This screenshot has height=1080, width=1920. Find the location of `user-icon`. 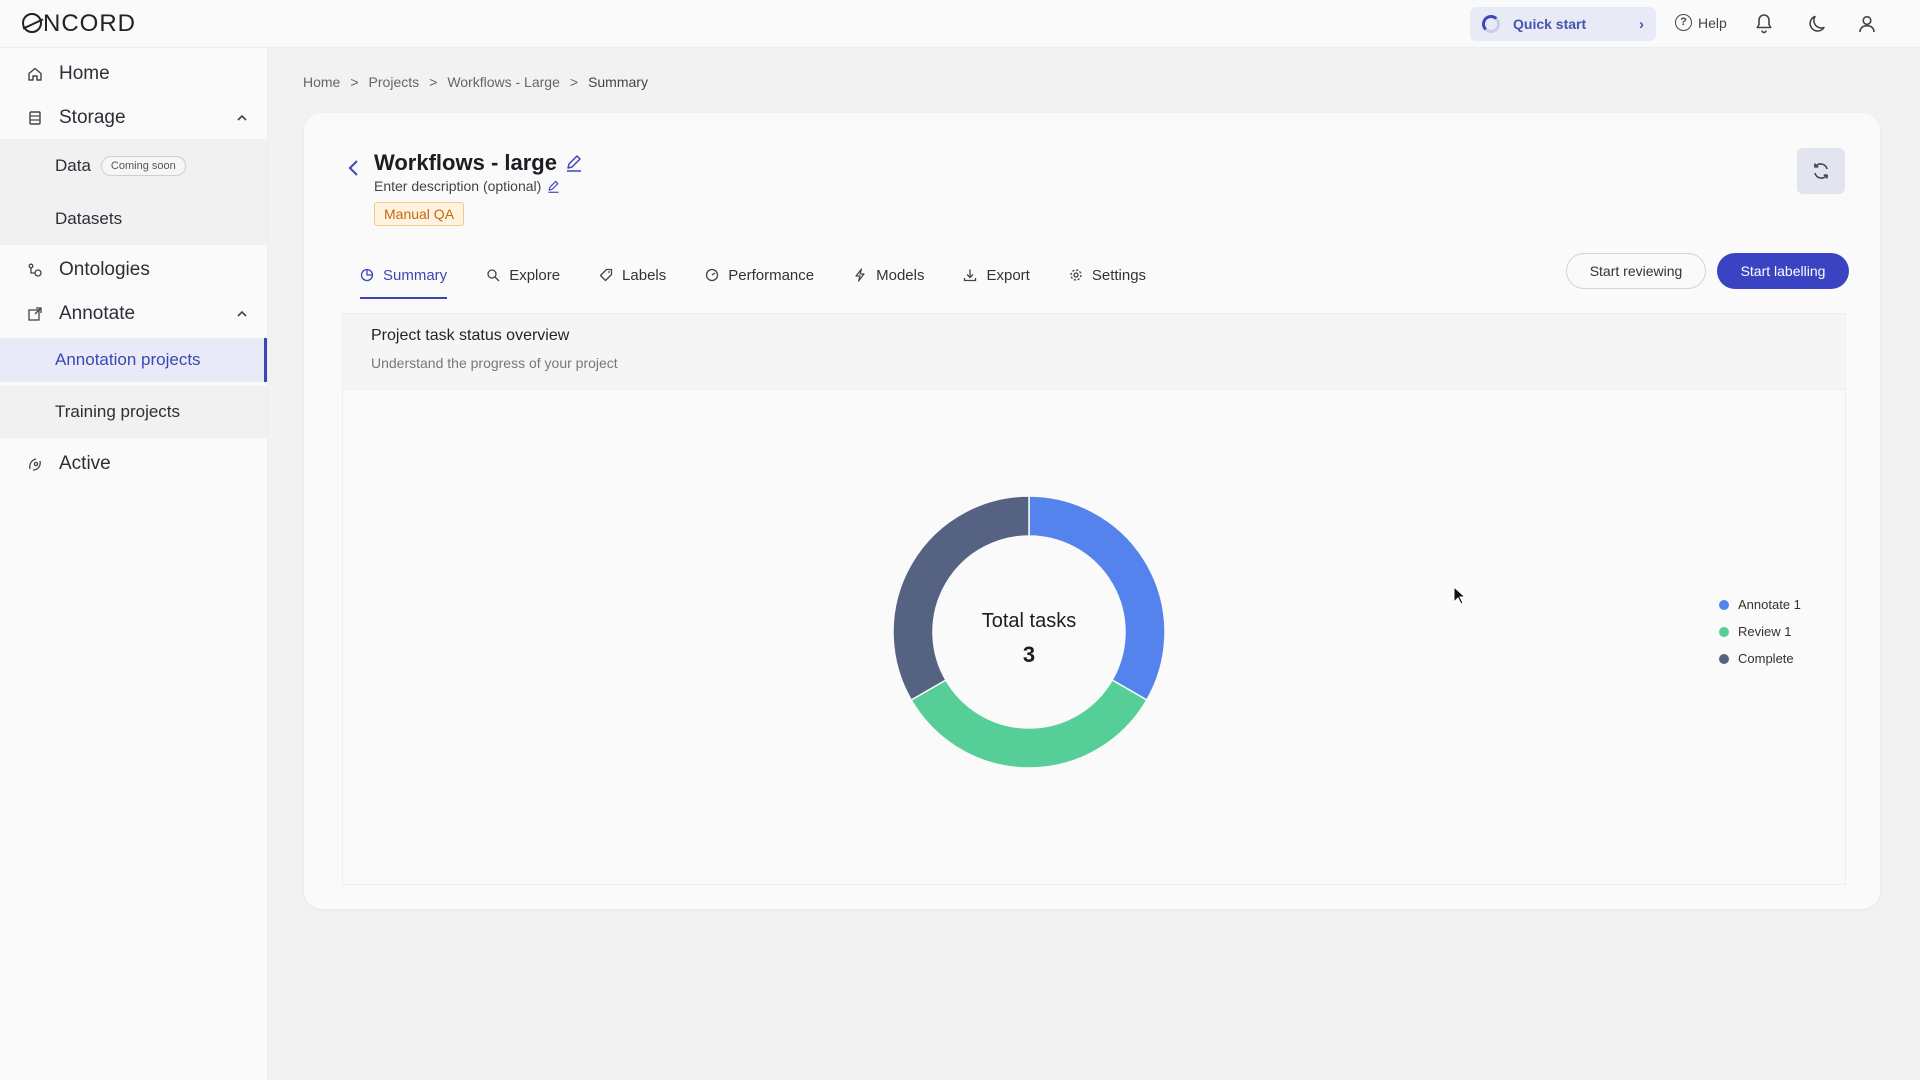

user-icon is located at coordinates (1867, 24).